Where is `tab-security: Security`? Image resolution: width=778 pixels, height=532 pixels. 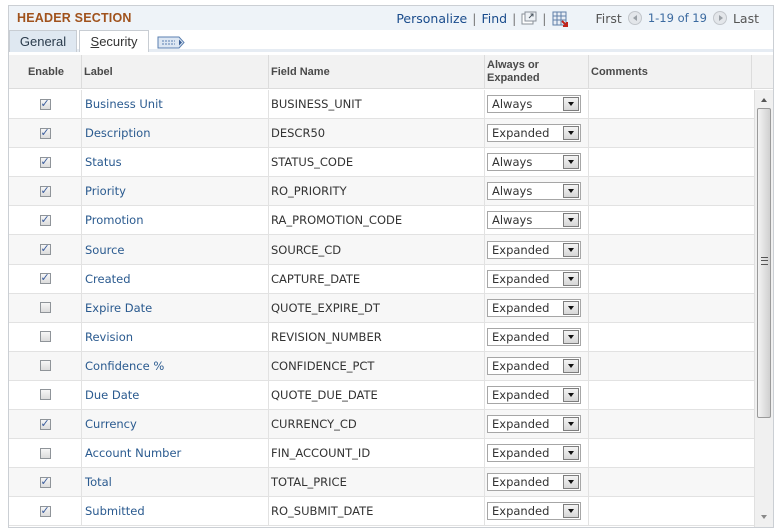 tab-security: Security is located at coordinates (114, 41).